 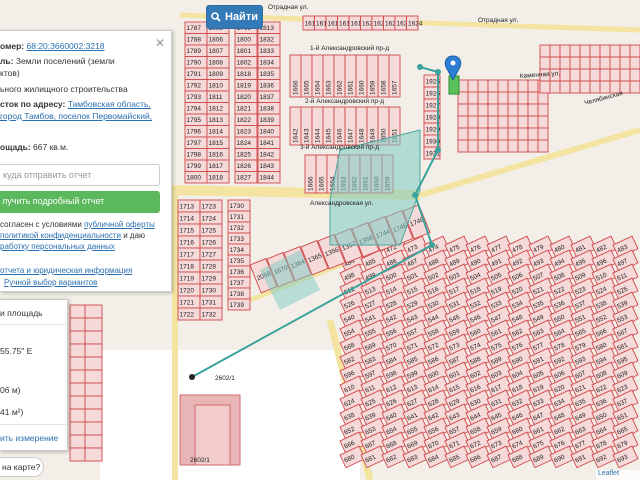 I want to click on parcel: 1797, so click(x=196, y=142).